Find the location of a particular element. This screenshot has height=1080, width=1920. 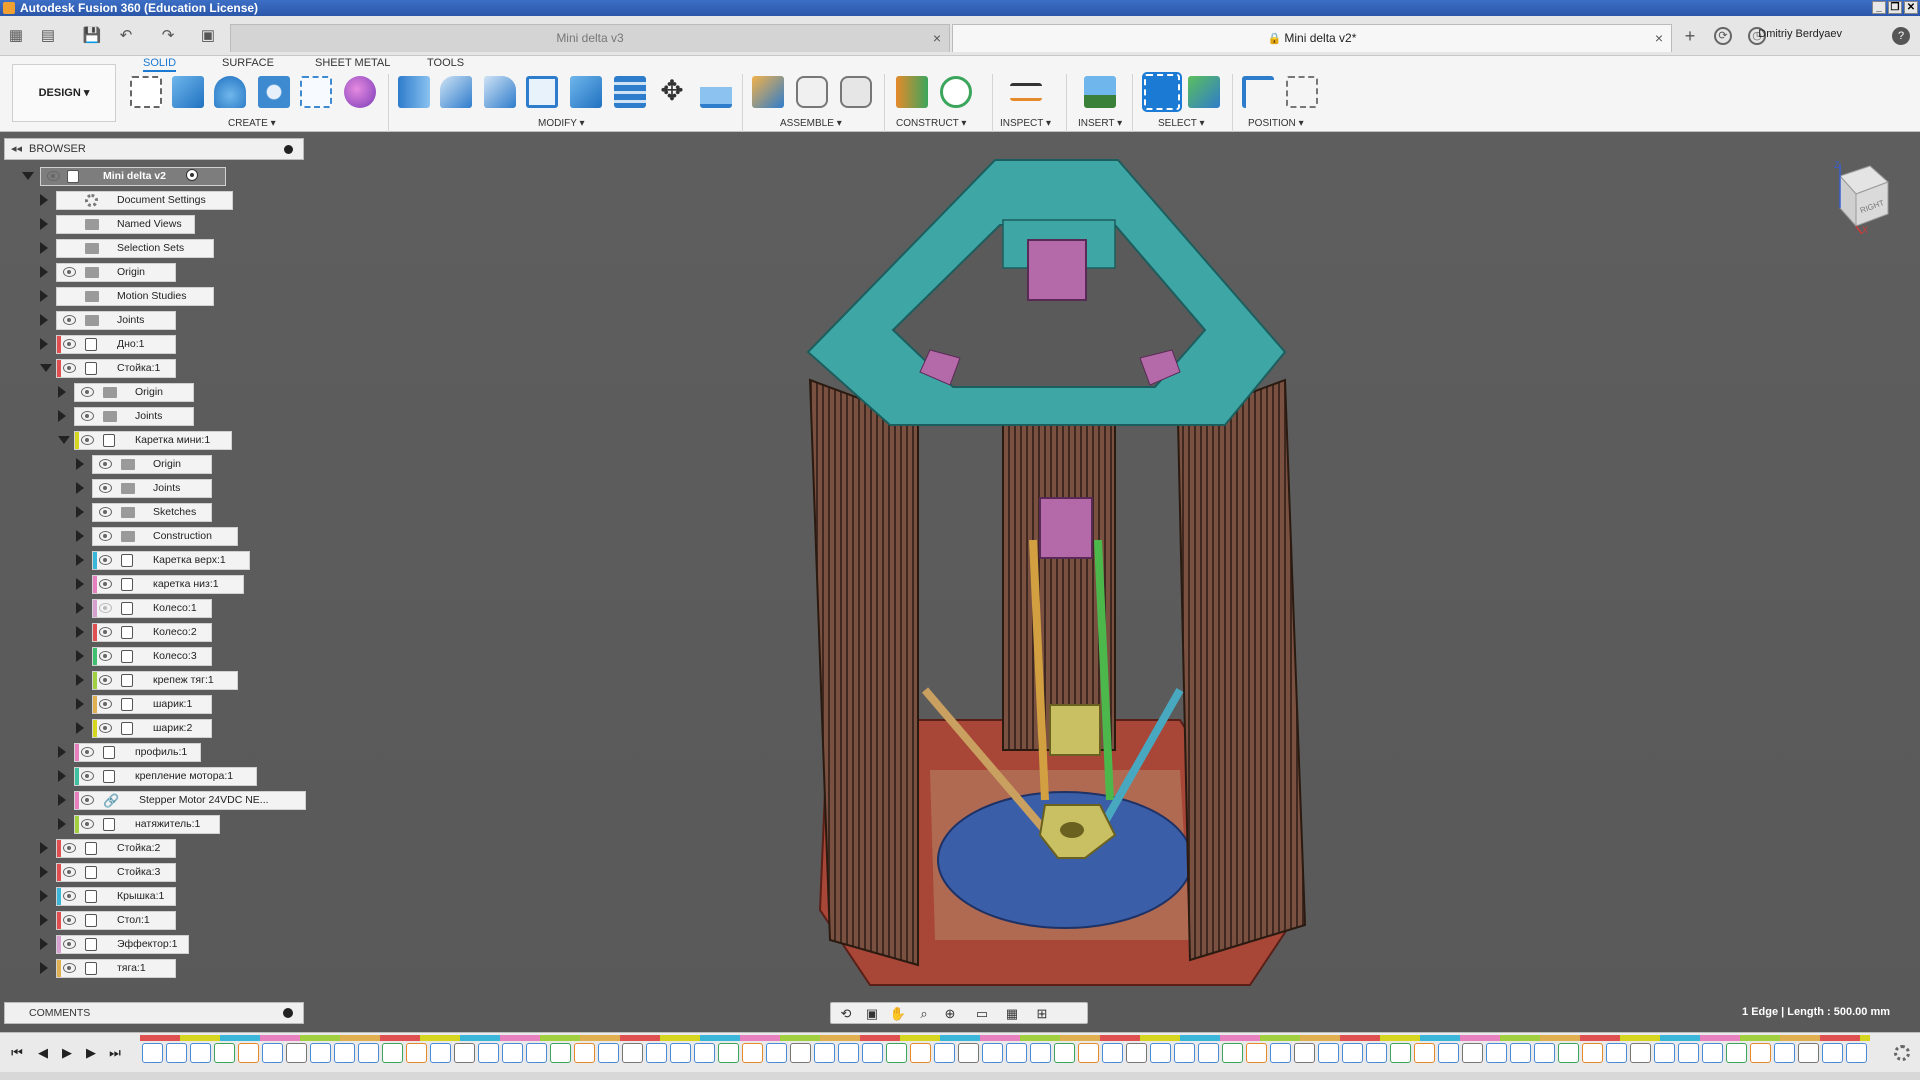

collapse-arrow-icon is located at coordinates (46, 368).